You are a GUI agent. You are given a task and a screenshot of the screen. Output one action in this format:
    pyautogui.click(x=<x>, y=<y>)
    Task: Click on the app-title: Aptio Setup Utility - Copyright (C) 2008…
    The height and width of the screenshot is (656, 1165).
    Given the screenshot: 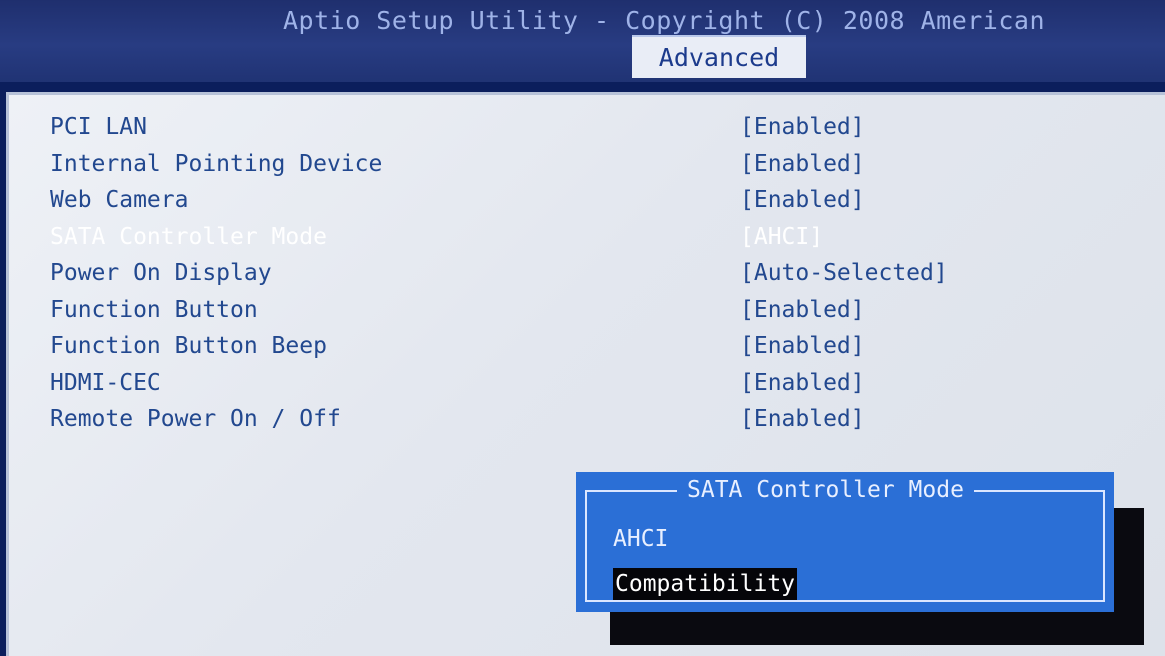 What is the action you would take?
    pyautogui.click(x=664, y=20)
    